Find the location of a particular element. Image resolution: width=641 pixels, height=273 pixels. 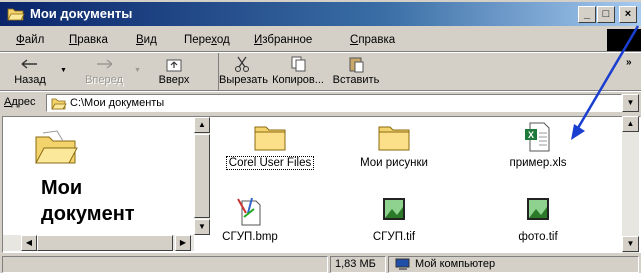

bmp-file-icon is located at coordinates (249, 211).